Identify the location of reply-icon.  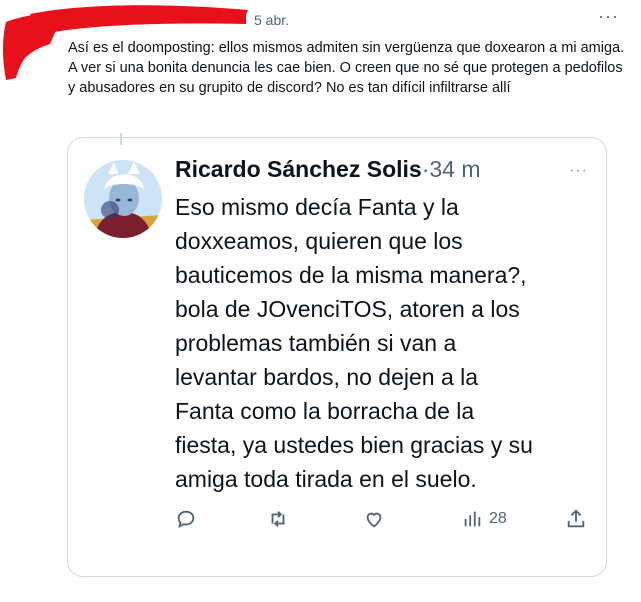
(186, 519).